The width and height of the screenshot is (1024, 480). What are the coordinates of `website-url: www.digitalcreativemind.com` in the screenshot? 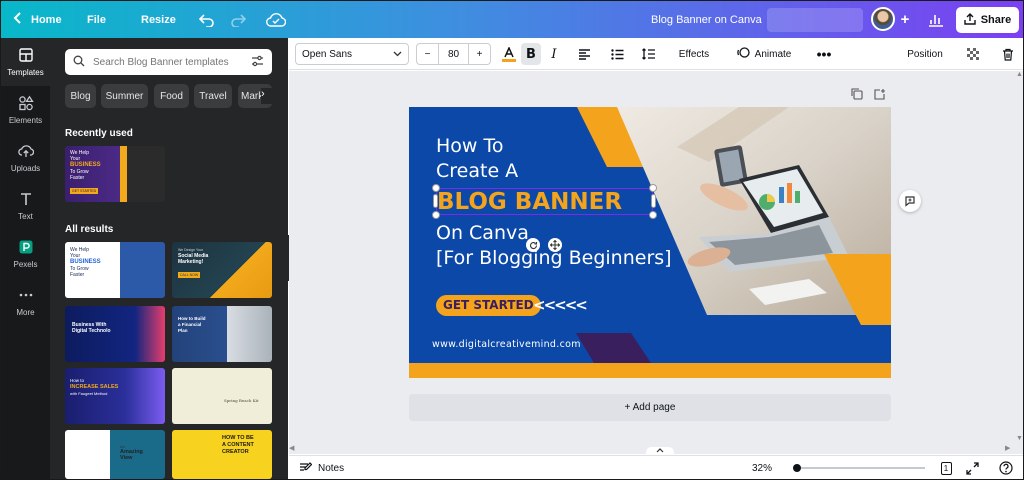 It's located at (506, 345).